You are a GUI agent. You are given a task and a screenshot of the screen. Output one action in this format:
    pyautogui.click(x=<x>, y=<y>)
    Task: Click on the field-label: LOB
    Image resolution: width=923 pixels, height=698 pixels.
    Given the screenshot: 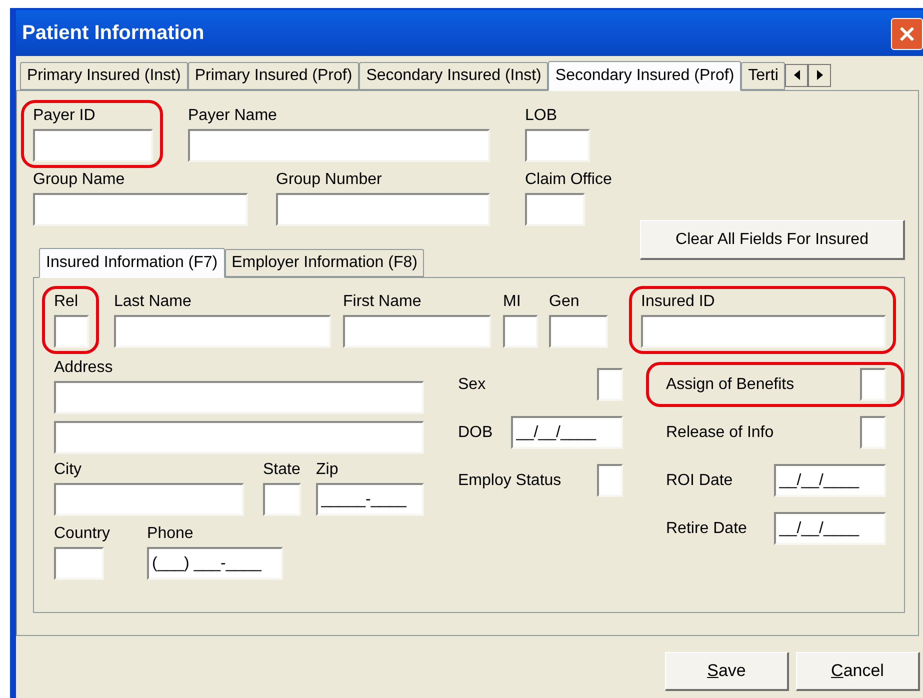 What is the action you would take?
    pyautogui.click(x=541, y=116)
    